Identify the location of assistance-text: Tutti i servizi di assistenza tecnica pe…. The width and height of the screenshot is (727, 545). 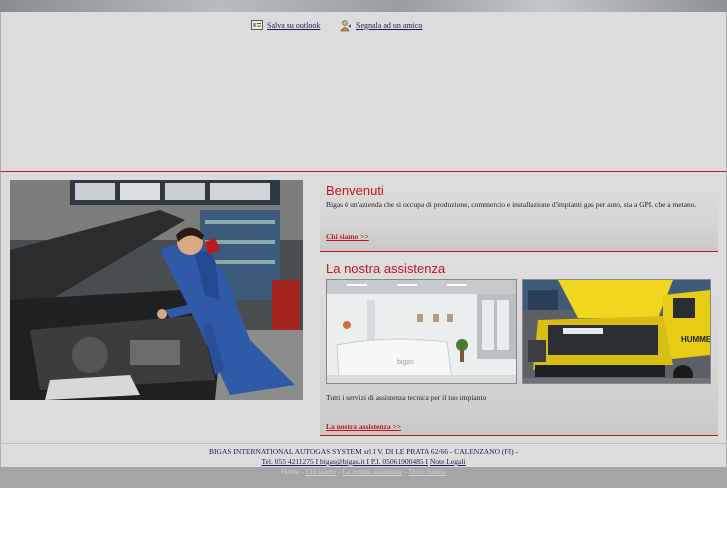
(406, 397).